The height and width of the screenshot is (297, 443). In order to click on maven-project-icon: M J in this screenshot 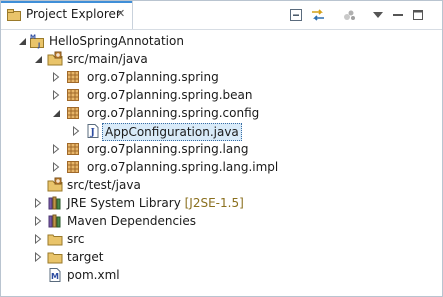, I will do `click(37, 41)`.